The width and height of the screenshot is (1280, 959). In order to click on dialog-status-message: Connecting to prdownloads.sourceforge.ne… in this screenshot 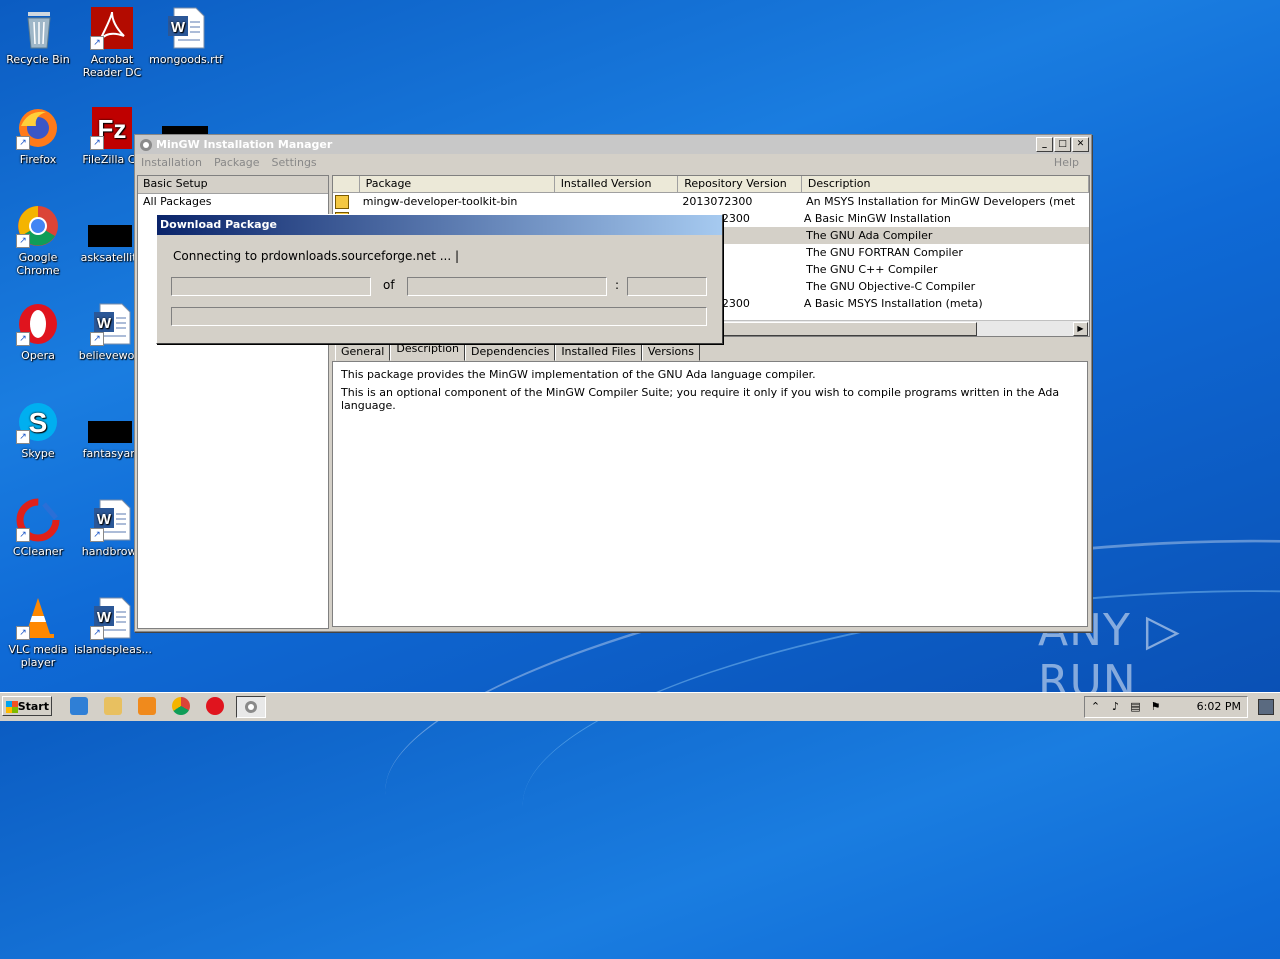, I will do `click(316, 256)`.